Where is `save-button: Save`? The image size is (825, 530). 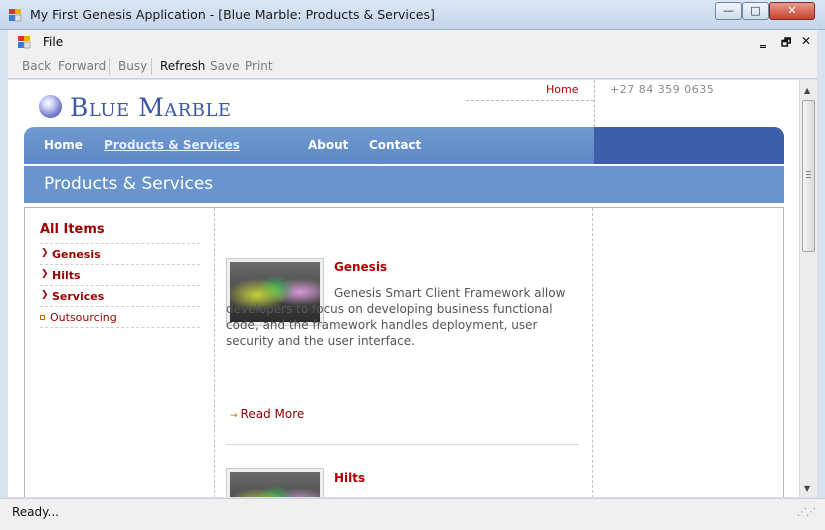 save-button: Save is located at coordinates (224, 66).